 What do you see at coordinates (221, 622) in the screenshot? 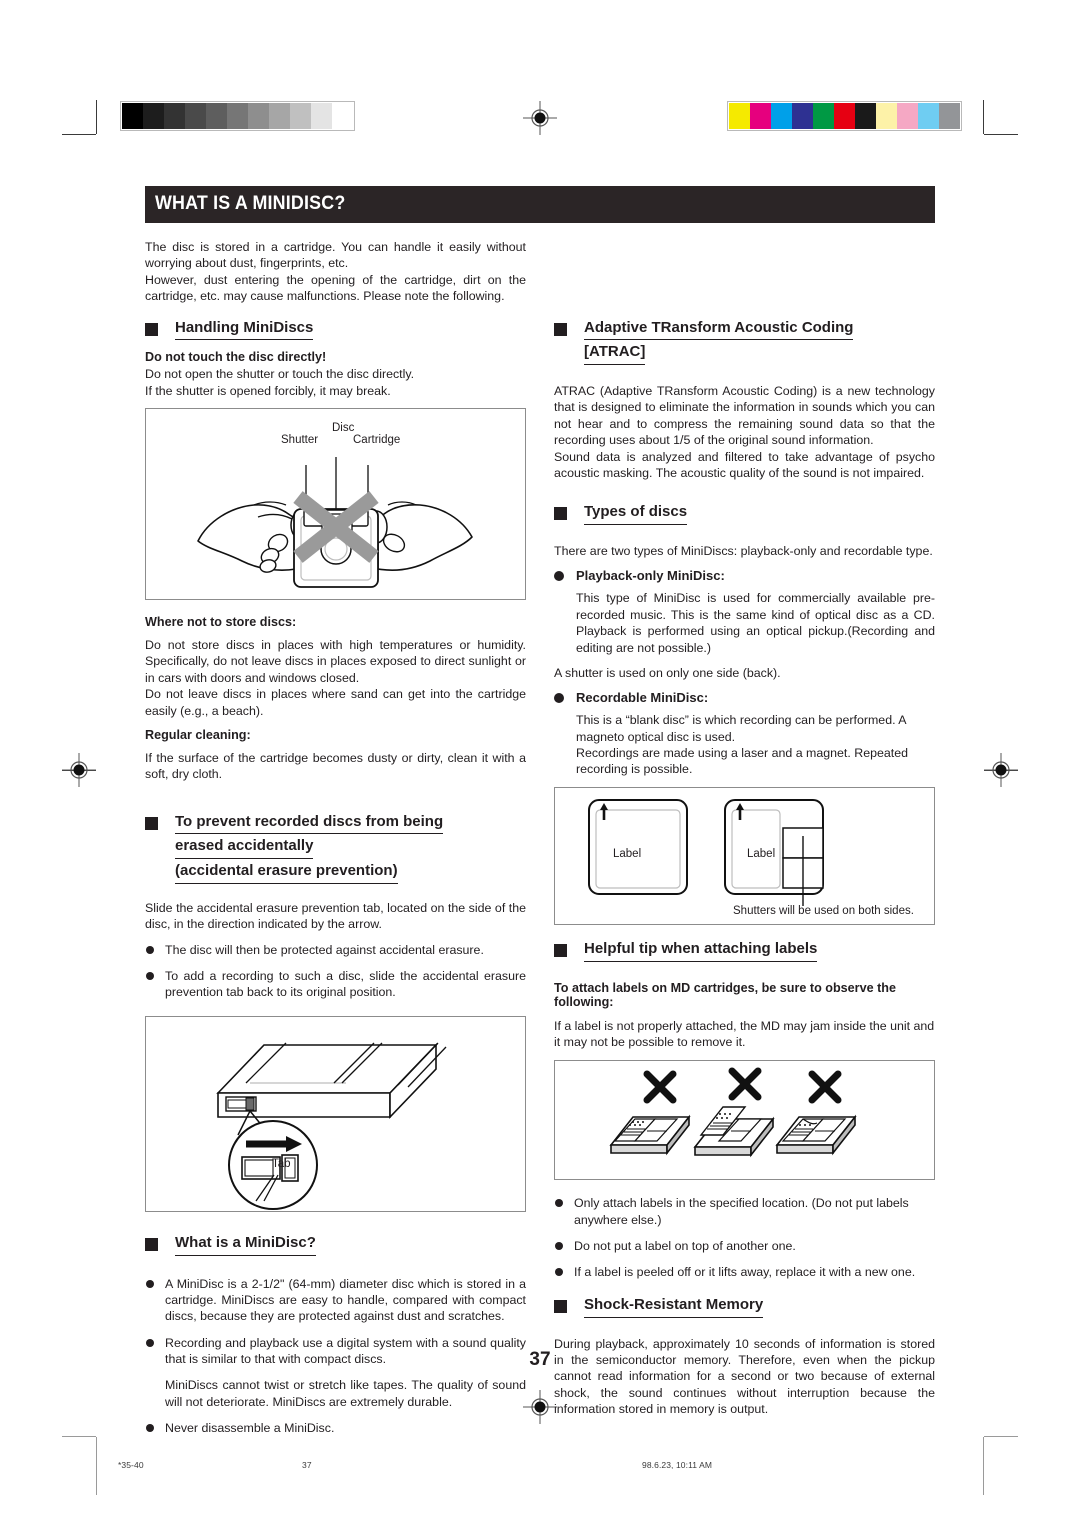
I see `subhead-where-not-to-store: Where not to store discs:` at bounding box center [221, 622].